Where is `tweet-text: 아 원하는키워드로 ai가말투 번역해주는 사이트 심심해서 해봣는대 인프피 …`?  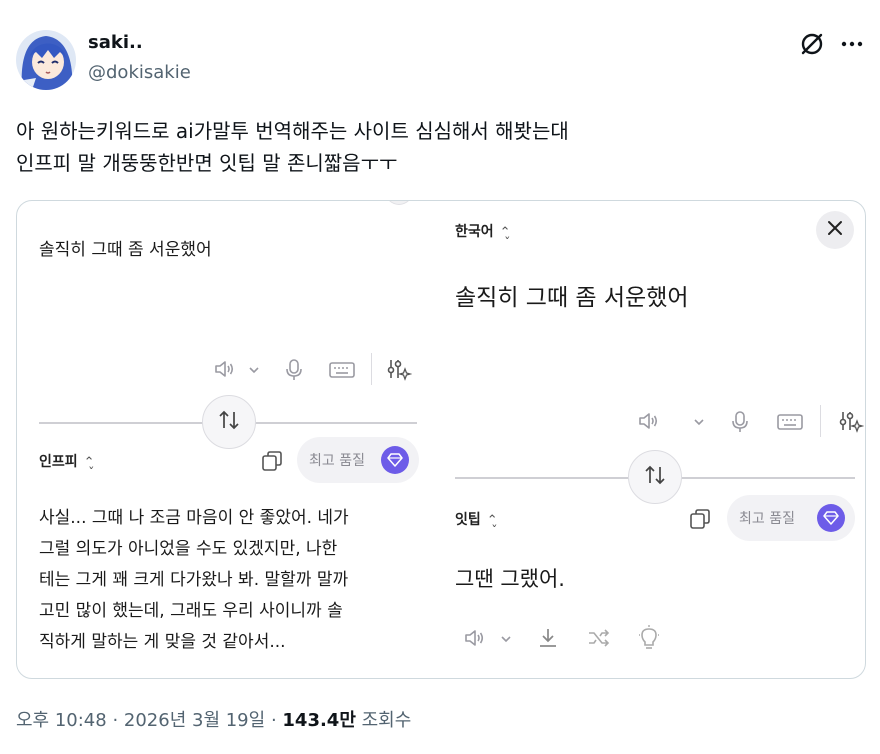
tweet-text: 아 원하는키워드로 ai가말투 번역해주는 사이트 심심해서 해봣는대 인프피 … is located at coordinates (436, 147).